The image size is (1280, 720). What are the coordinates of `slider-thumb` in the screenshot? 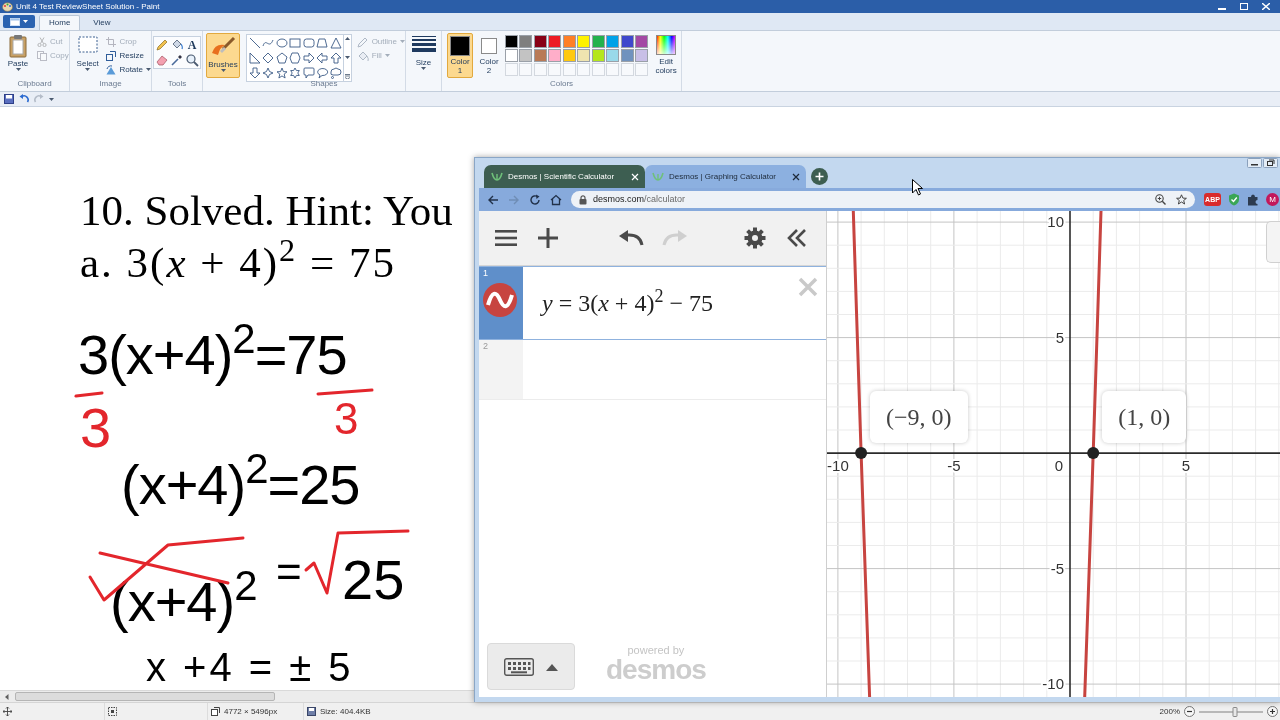 It's located at (1235, 711).